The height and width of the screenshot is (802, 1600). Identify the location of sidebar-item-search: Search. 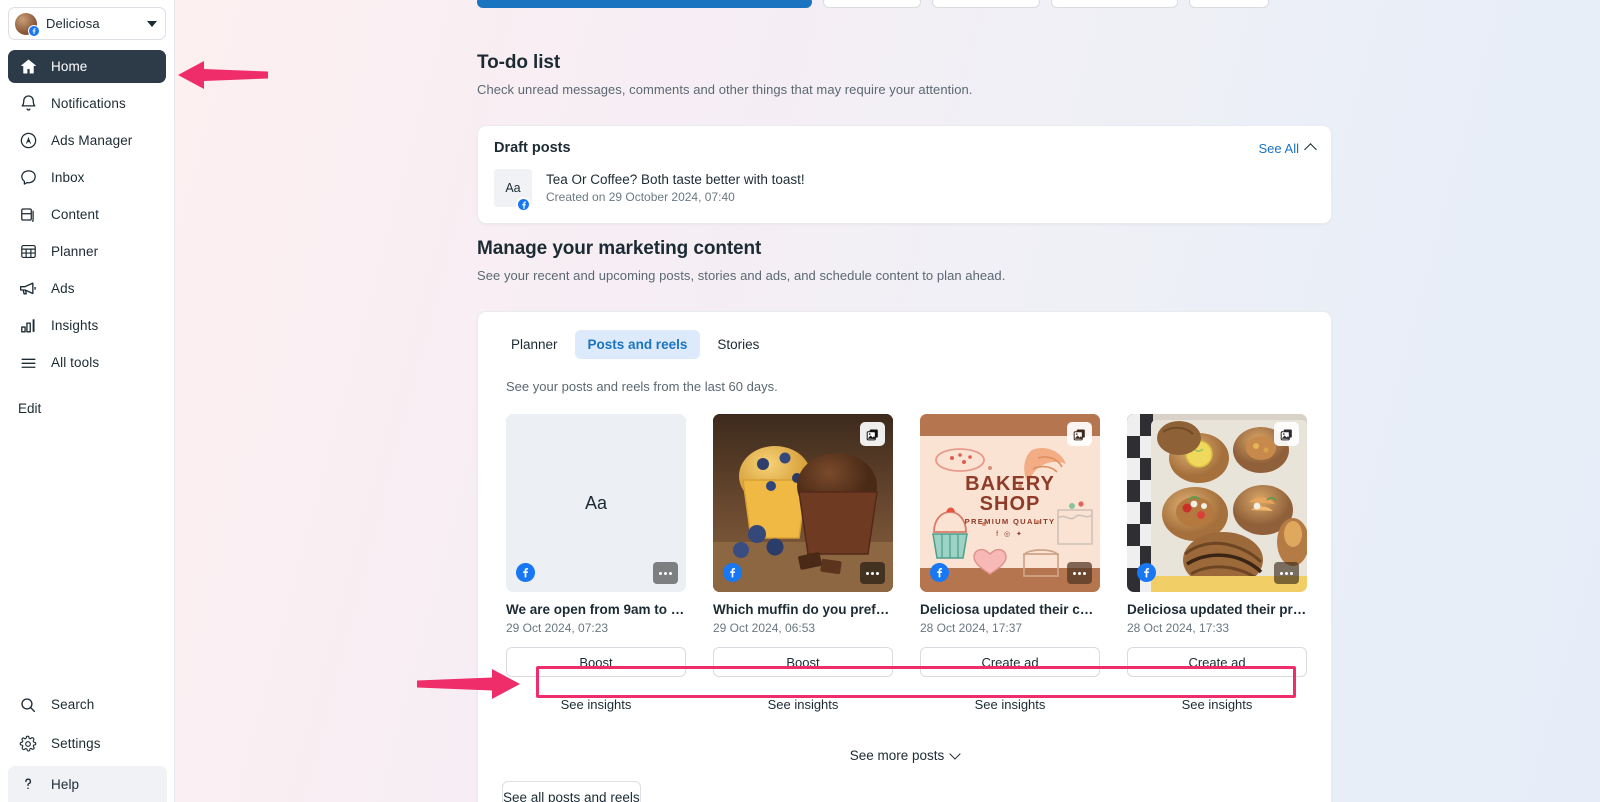
(87, 704).